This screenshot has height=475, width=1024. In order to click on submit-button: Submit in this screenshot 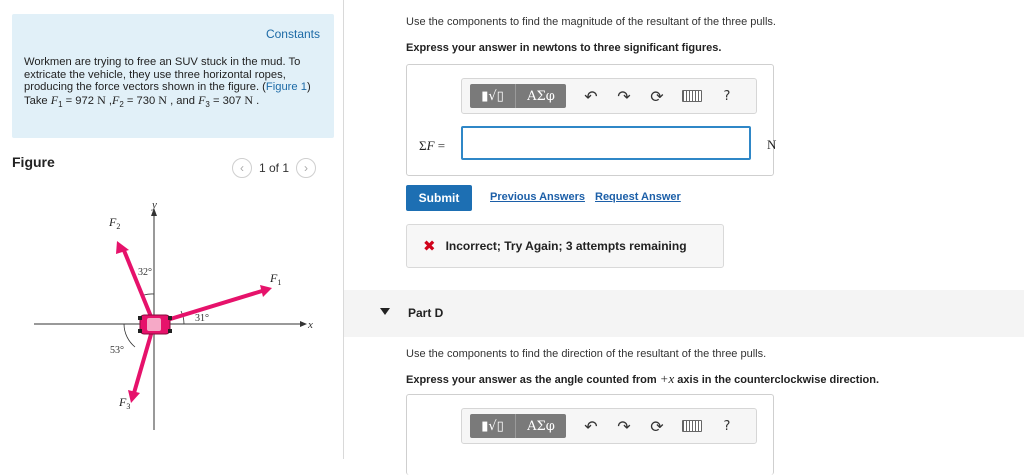, I will do `click(439, 198)`.